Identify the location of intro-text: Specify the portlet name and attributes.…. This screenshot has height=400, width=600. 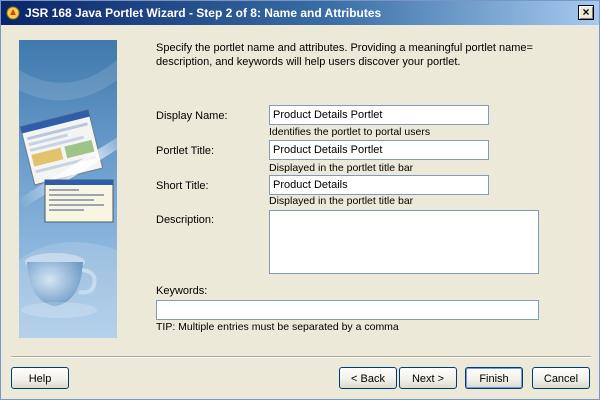
(344, 55).